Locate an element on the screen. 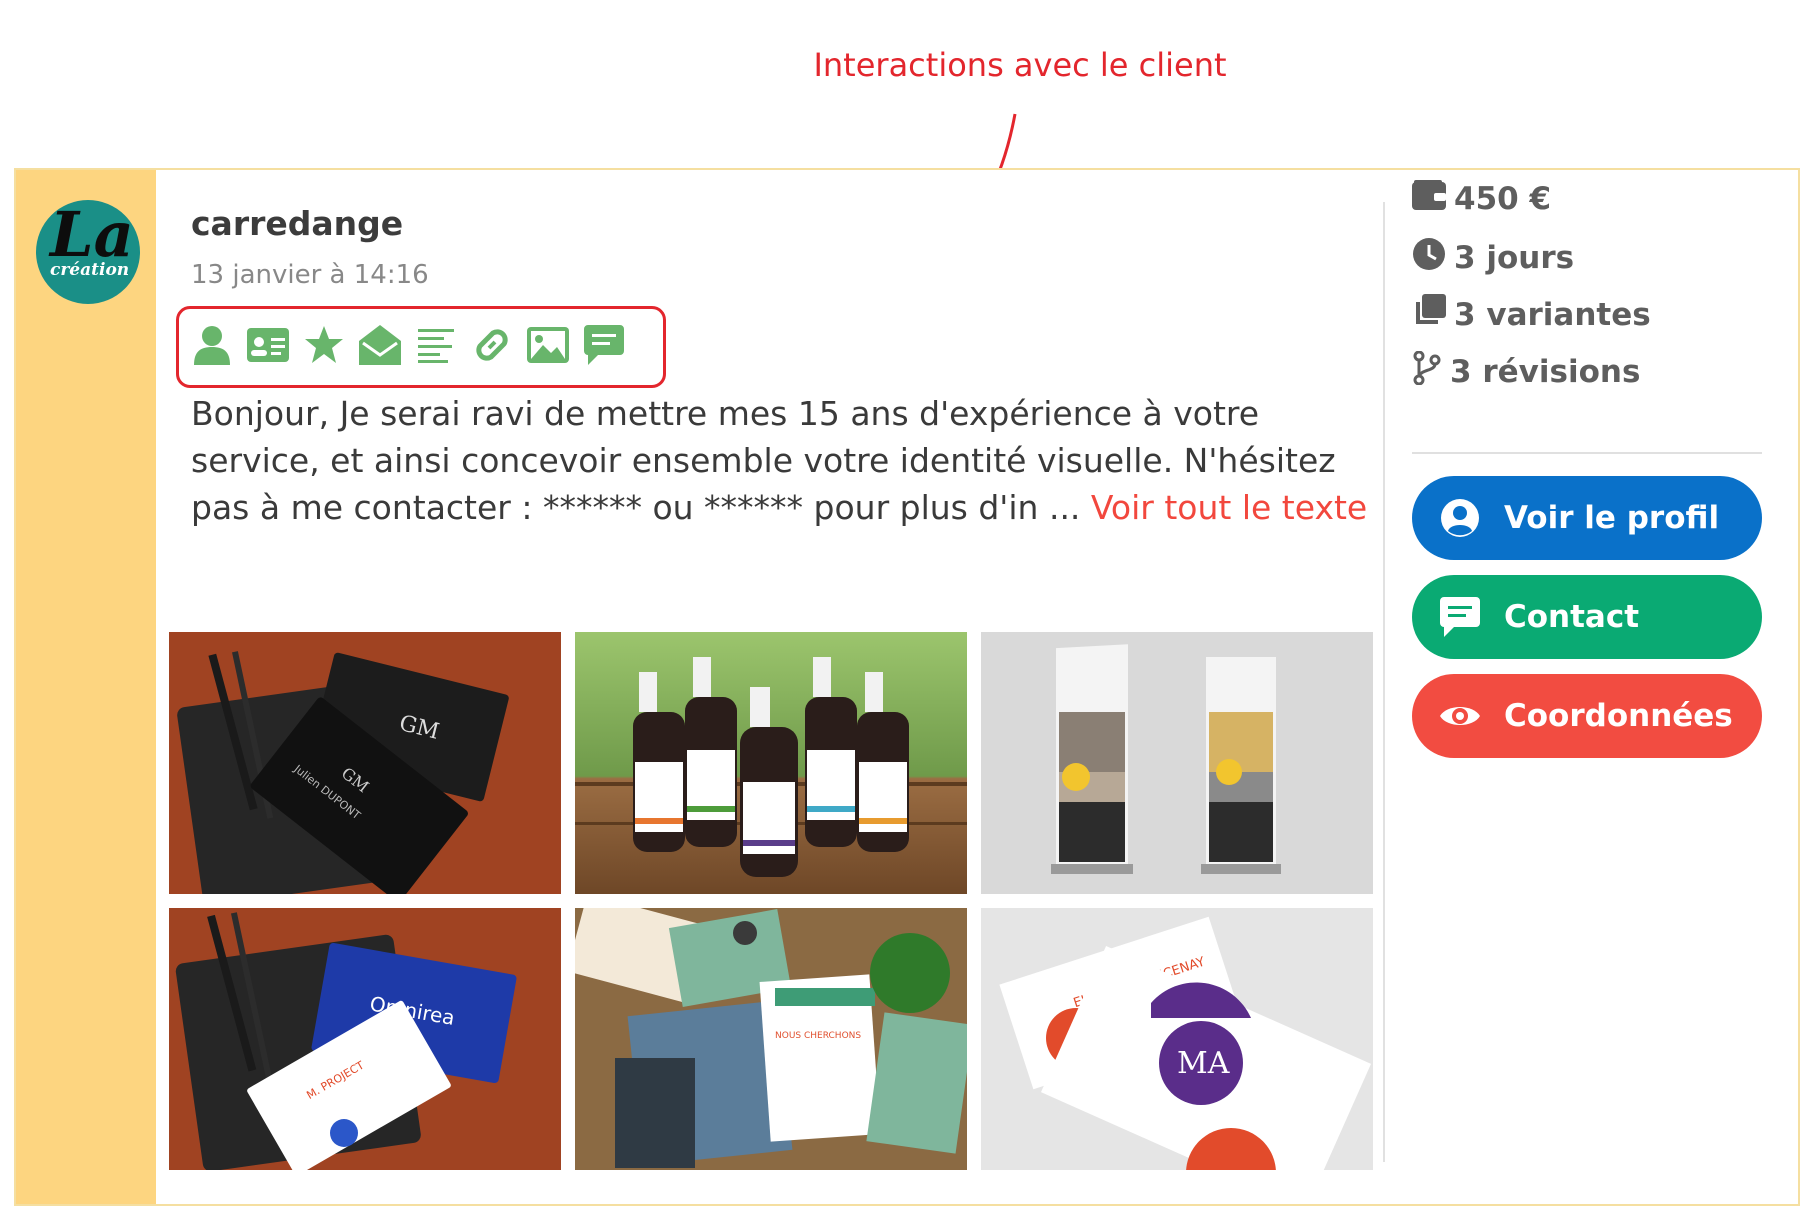 This screenshot has height=1224, width=1812. portfolio-image-business-cards-white: ELISABETH ANCENAY MA is located at coordinates (1177, 1039).